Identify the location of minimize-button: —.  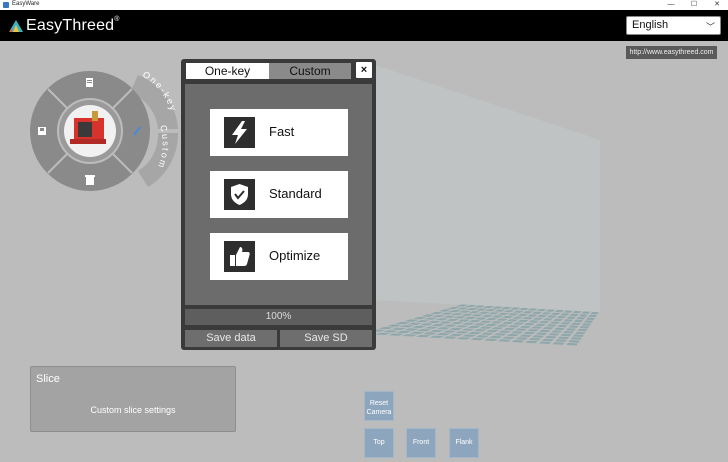
(671, 5).